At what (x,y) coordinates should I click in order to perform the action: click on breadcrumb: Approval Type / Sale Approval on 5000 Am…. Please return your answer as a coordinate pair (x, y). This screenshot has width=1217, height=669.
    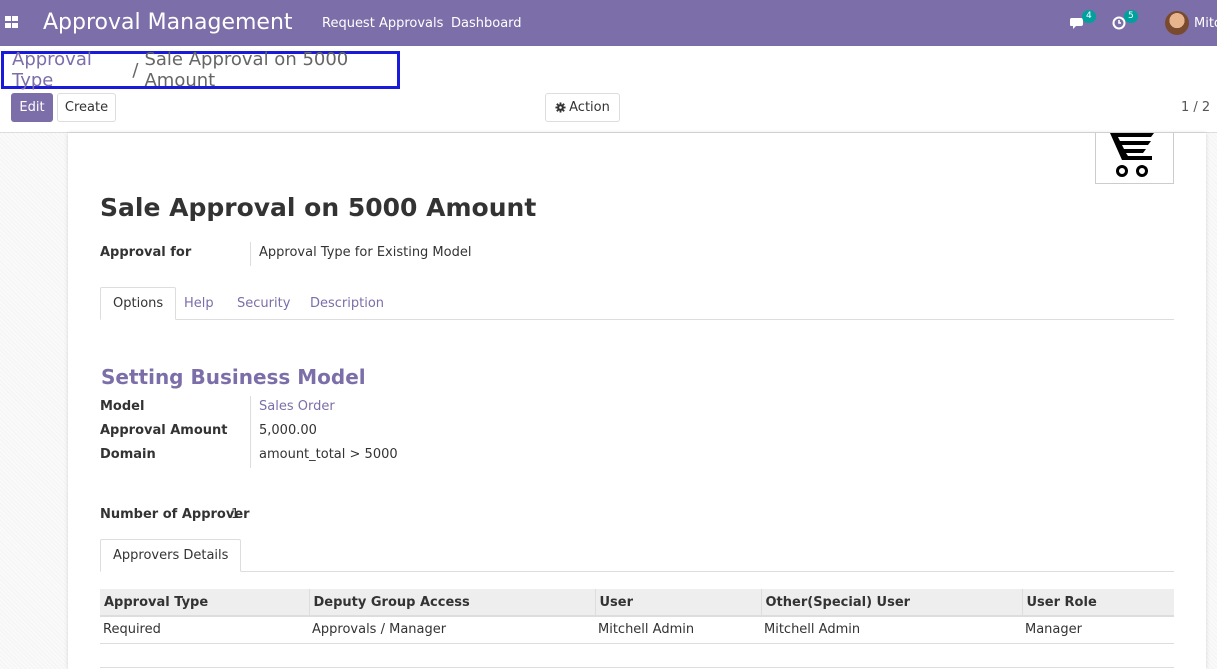
    Looking at the image, I should click on (200, 70).